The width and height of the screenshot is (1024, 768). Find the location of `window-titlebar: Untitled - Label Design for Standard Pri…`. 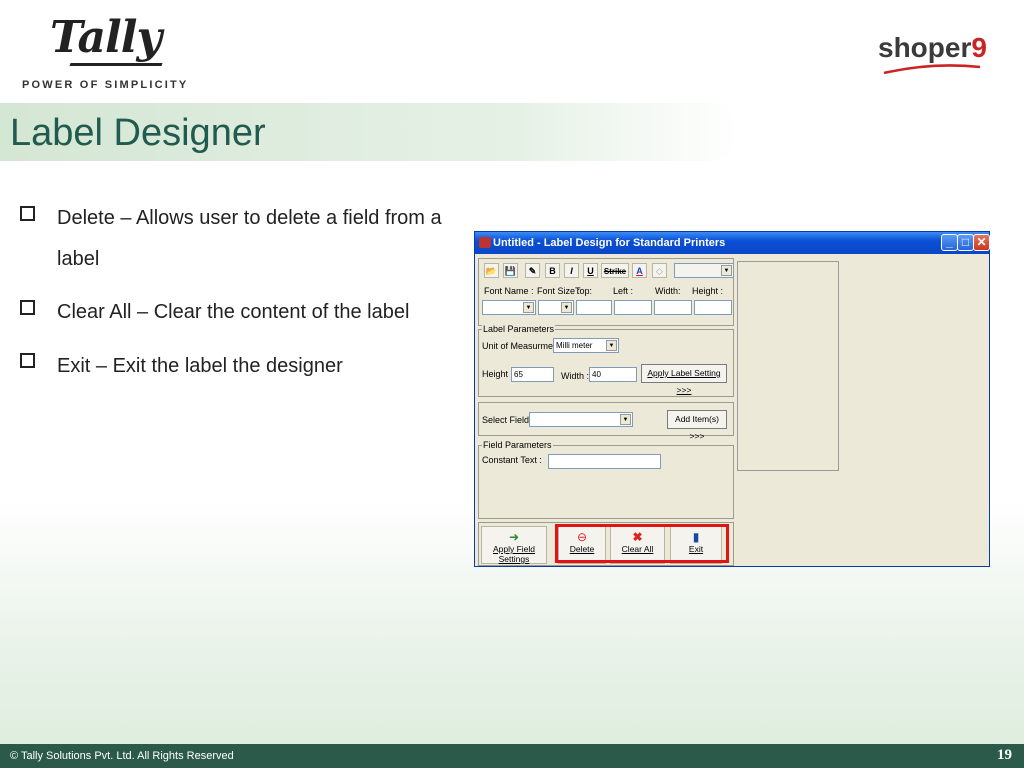

window-titlebar: Untitled - Label Design for Standard Pri… is located at coordinates (732, 243).